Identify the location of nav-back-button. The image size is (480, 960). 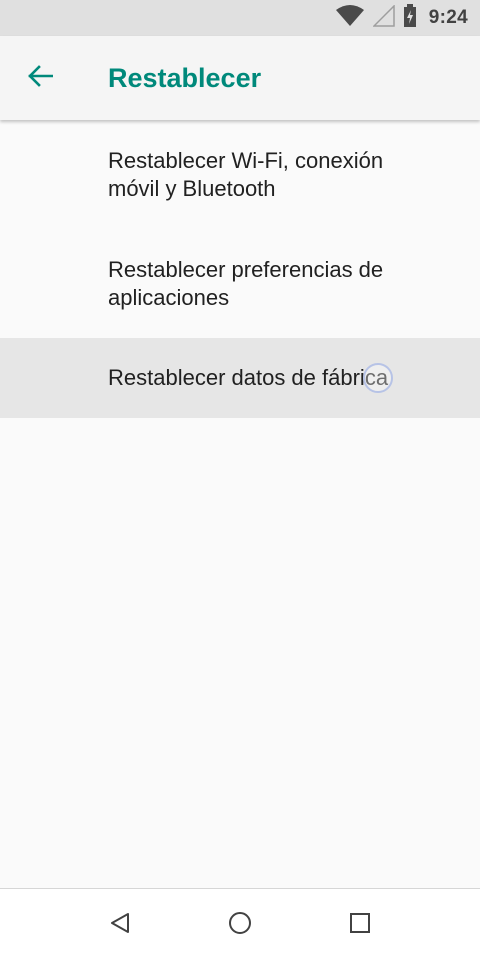
(120, 925).